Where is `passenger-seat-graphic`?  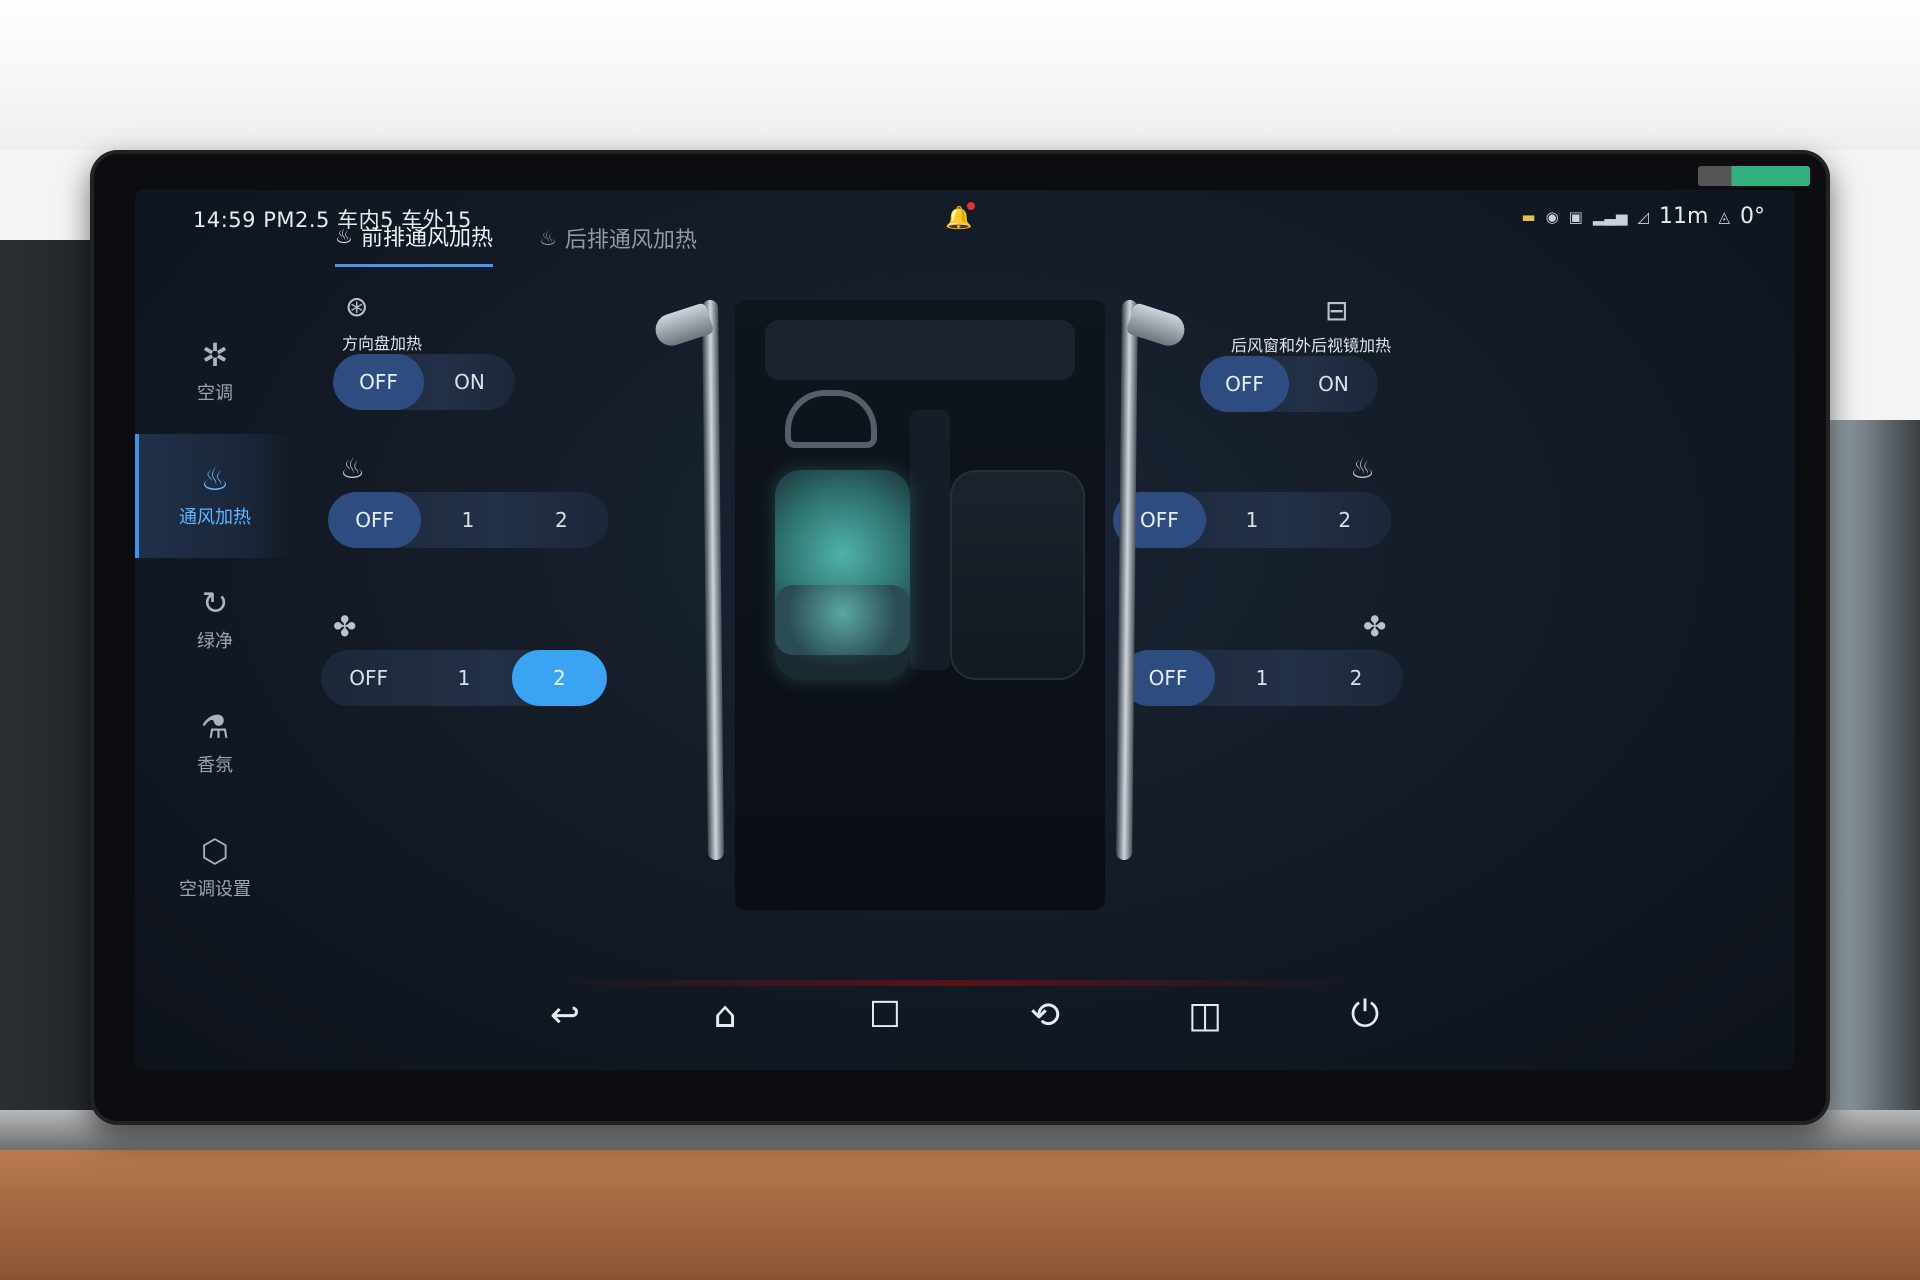 passenger-seat-graphic is located at coordinates (1017, 575).